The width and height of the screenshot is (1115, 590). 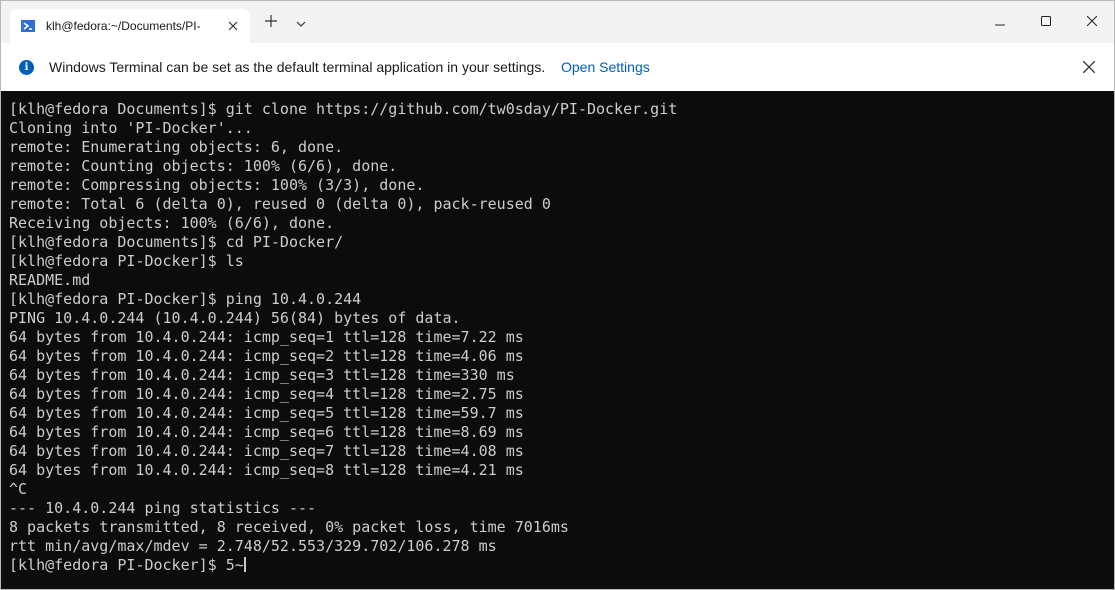 What do you see at coordinates (26, 67) in the screenshot?
I see `info-icon: i` at bounding box center [26, 67].